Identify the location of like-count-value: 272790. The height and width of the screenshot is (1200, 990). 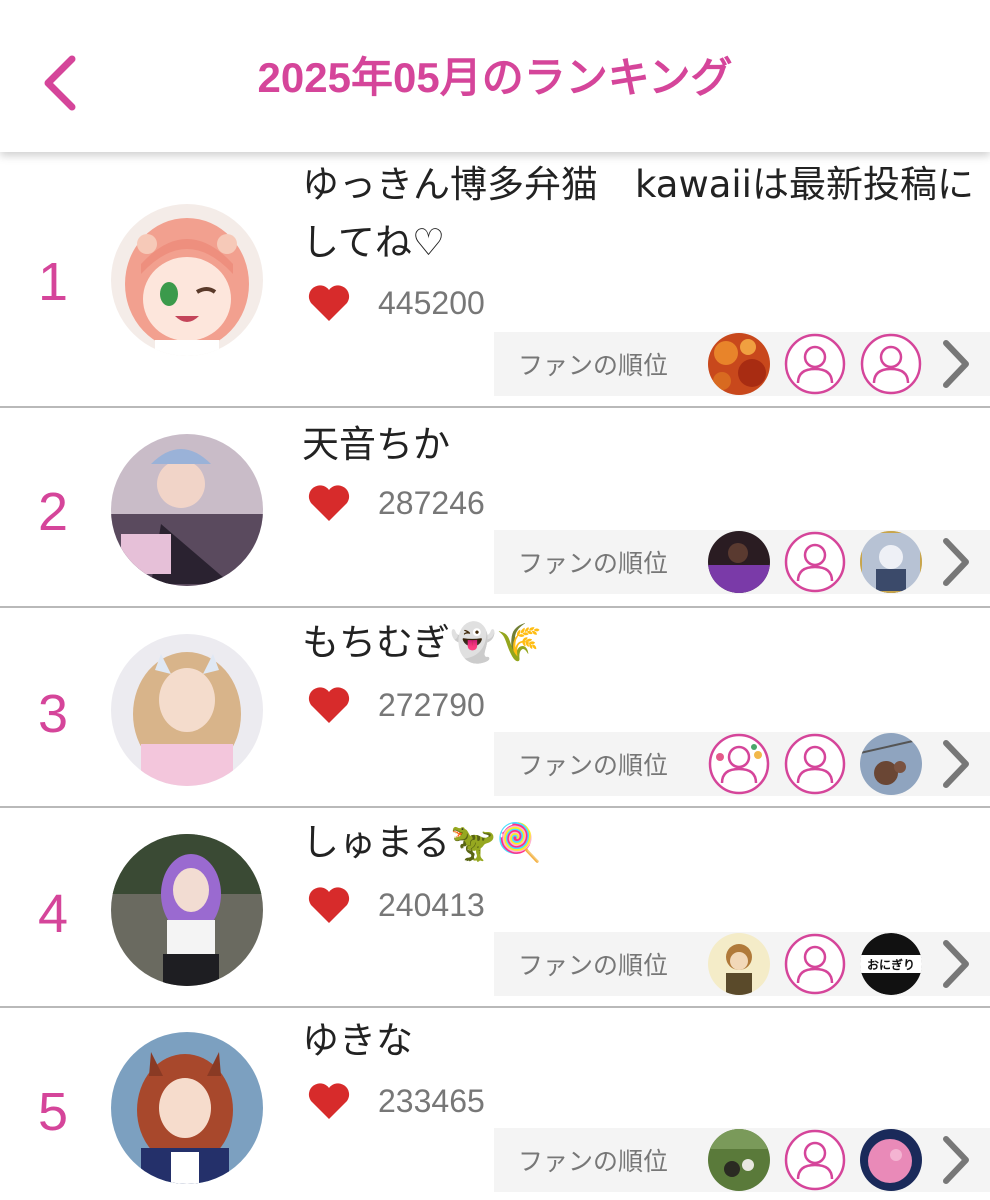
(431, 704).